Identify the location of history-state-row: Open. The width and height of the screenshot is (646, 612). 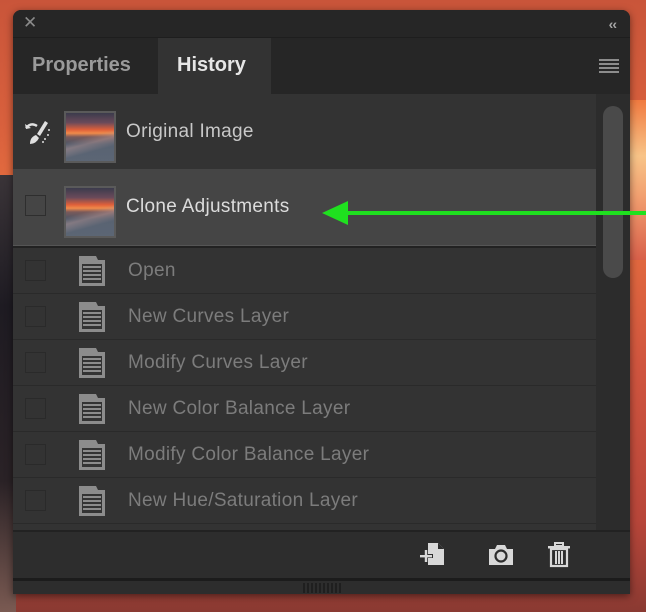
(304, 271).